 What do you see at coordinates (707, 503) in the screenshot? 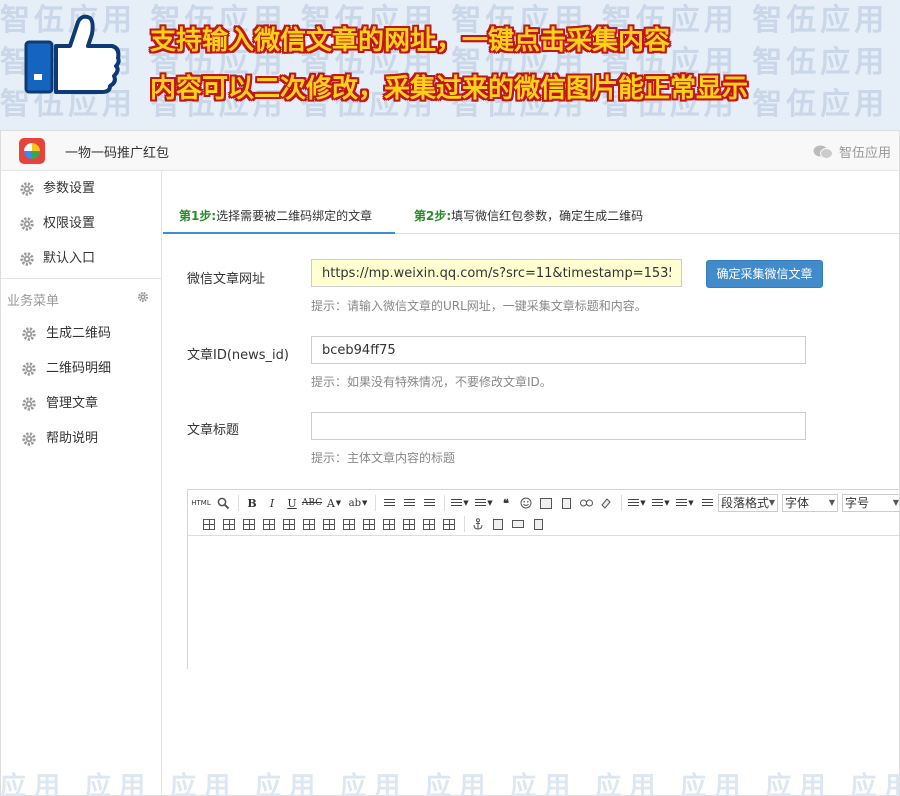
I see `text-direction-icon` at bounding box center [707, 503].